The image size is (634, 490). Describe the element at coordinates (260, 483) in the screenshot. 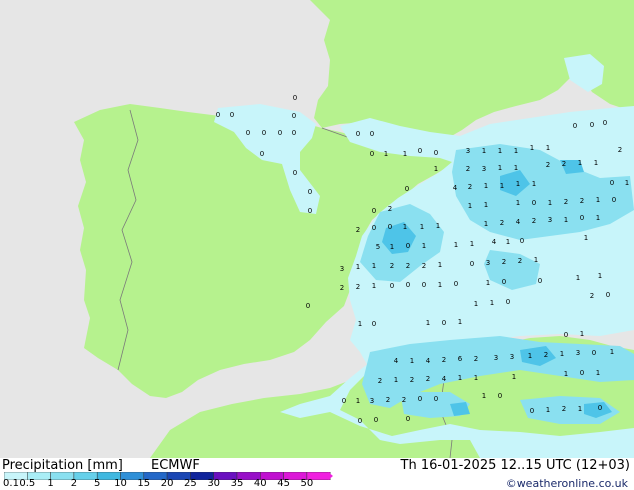

I see `legend-tick-label: 40` at that location.